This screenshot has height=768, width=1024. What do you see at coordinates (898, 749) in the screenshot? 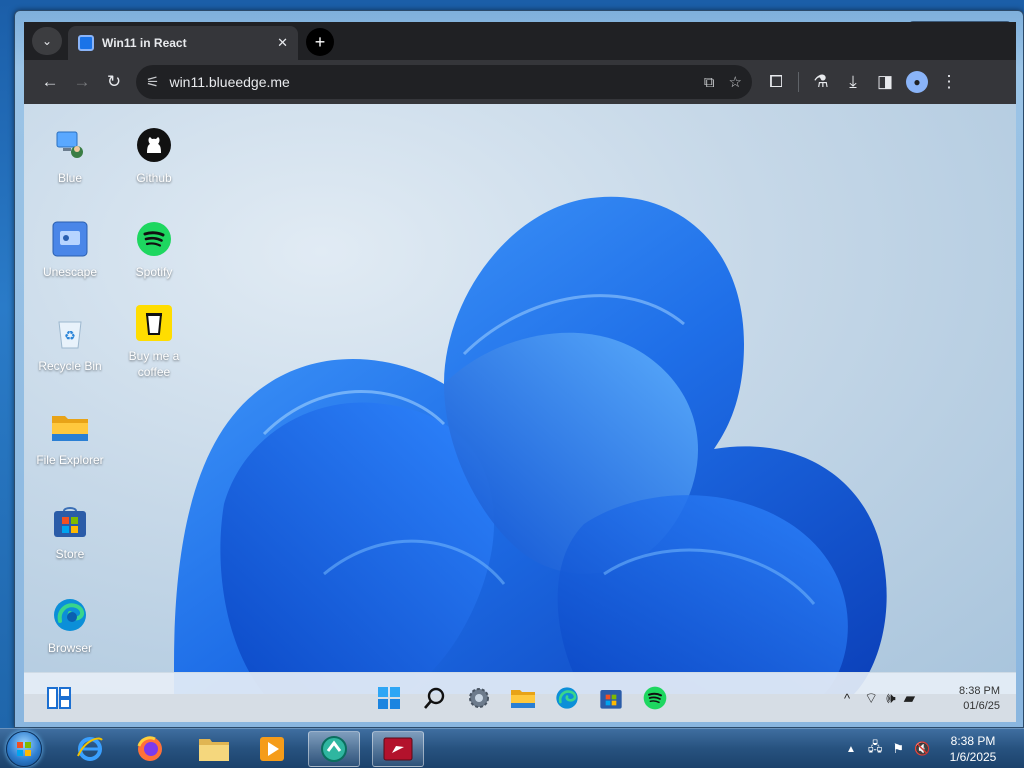
I see `action-center-flag-icon: ⚑` at bounding box center [898, 749].